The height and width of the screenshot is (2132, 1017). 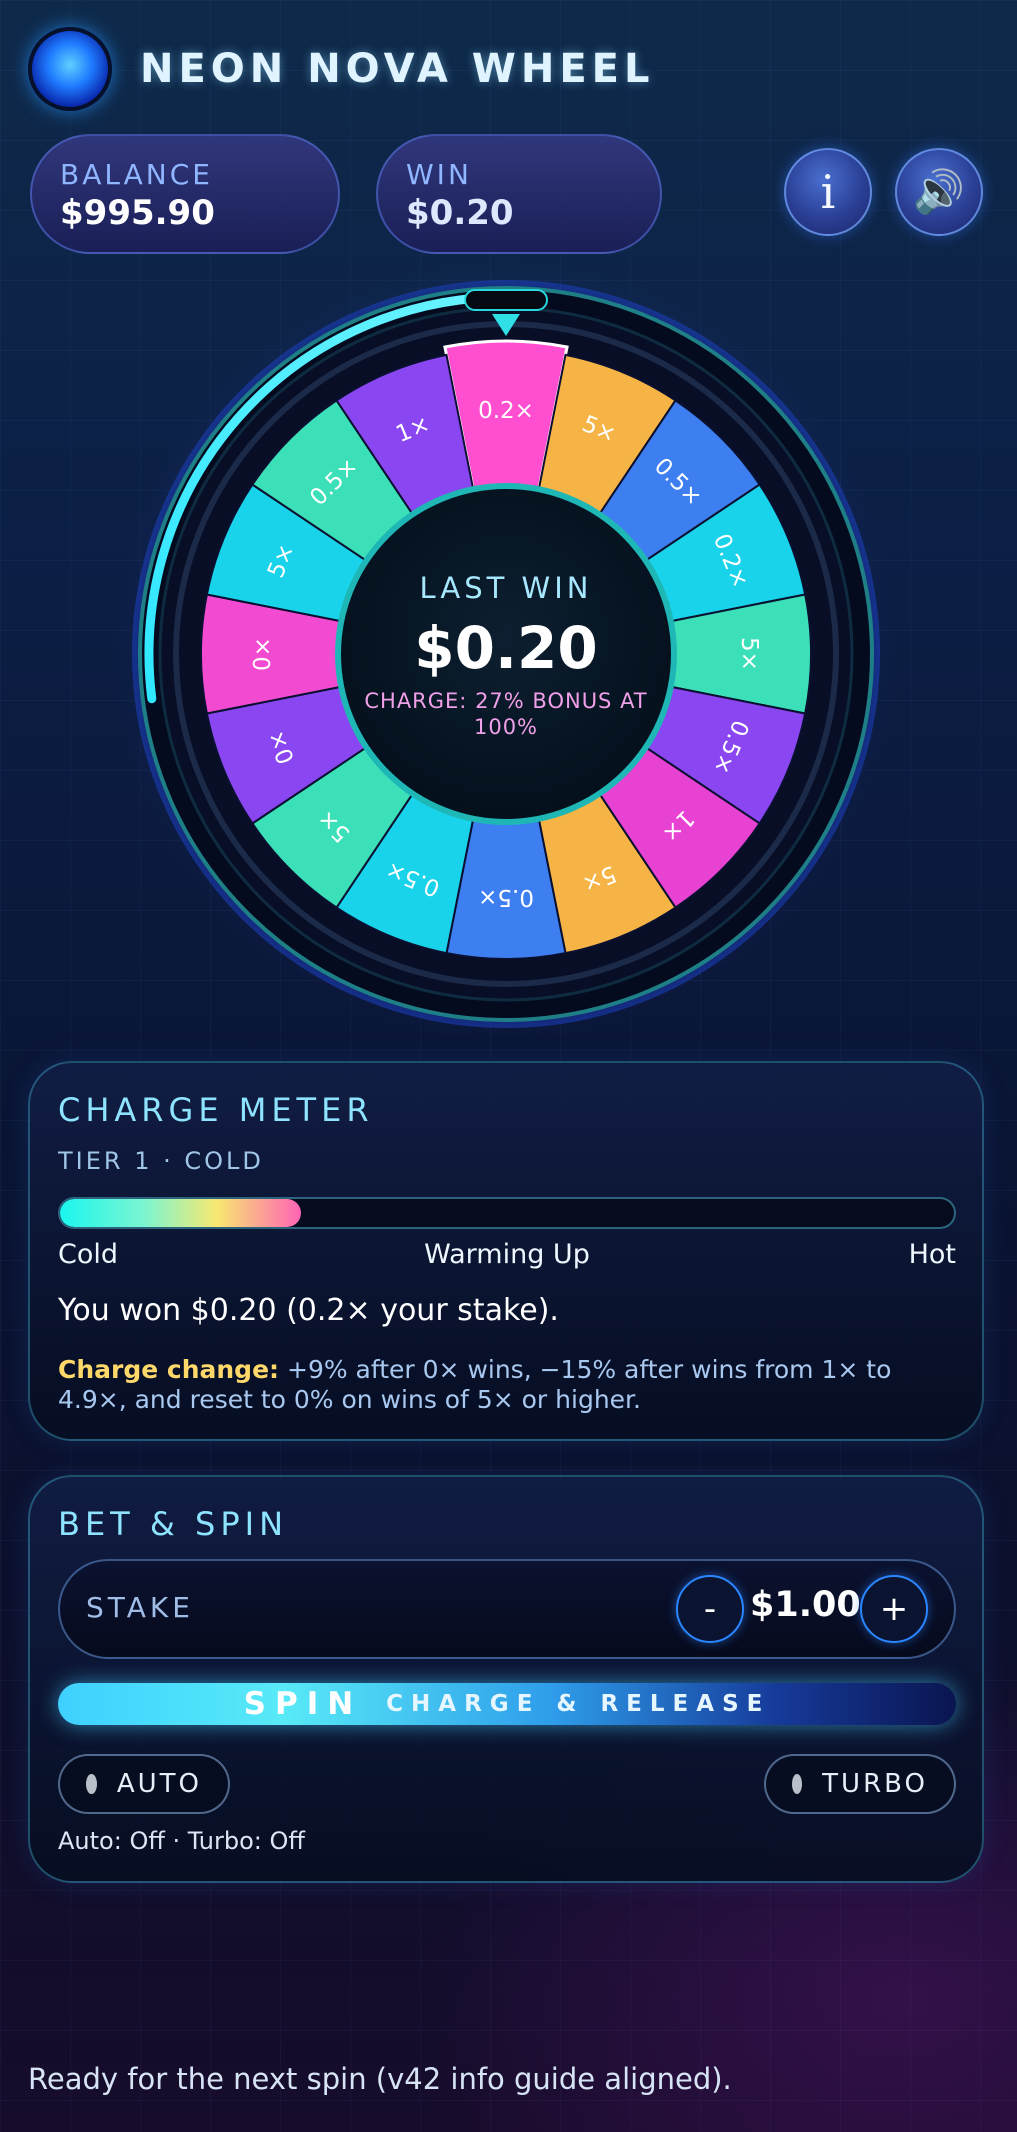 I want to click on charge-meter-scale: Cold Warming Up Hot, so click(x=507, y=1257).